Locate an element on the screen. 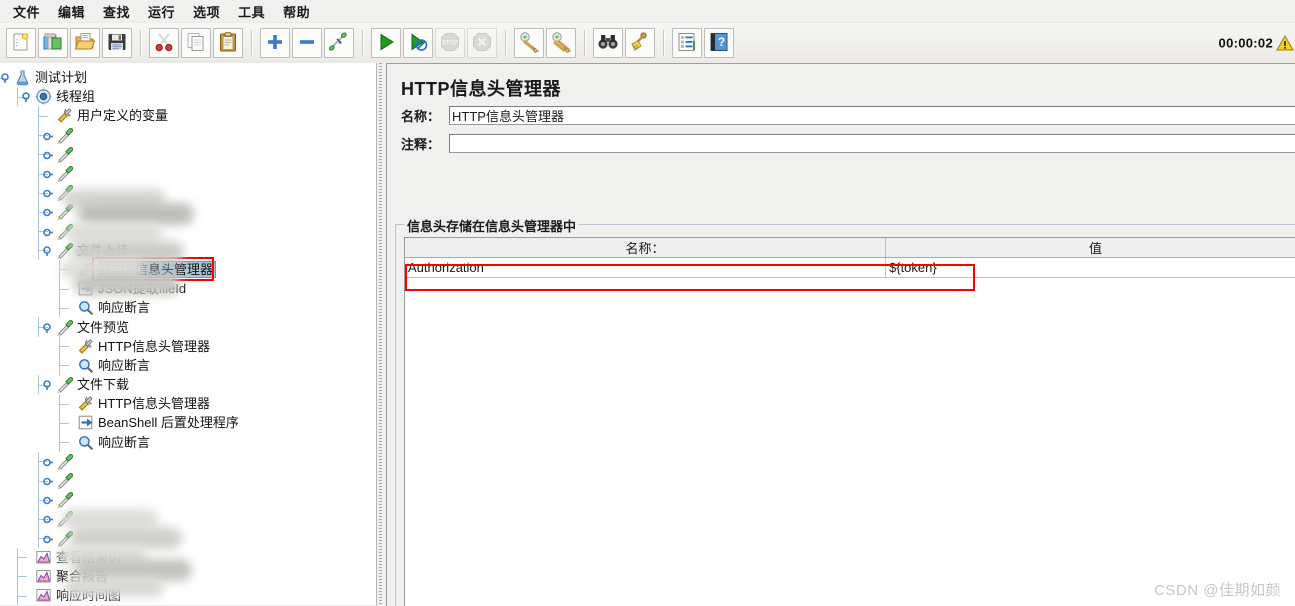  expand-all-button is located at coordinates (275, 43).